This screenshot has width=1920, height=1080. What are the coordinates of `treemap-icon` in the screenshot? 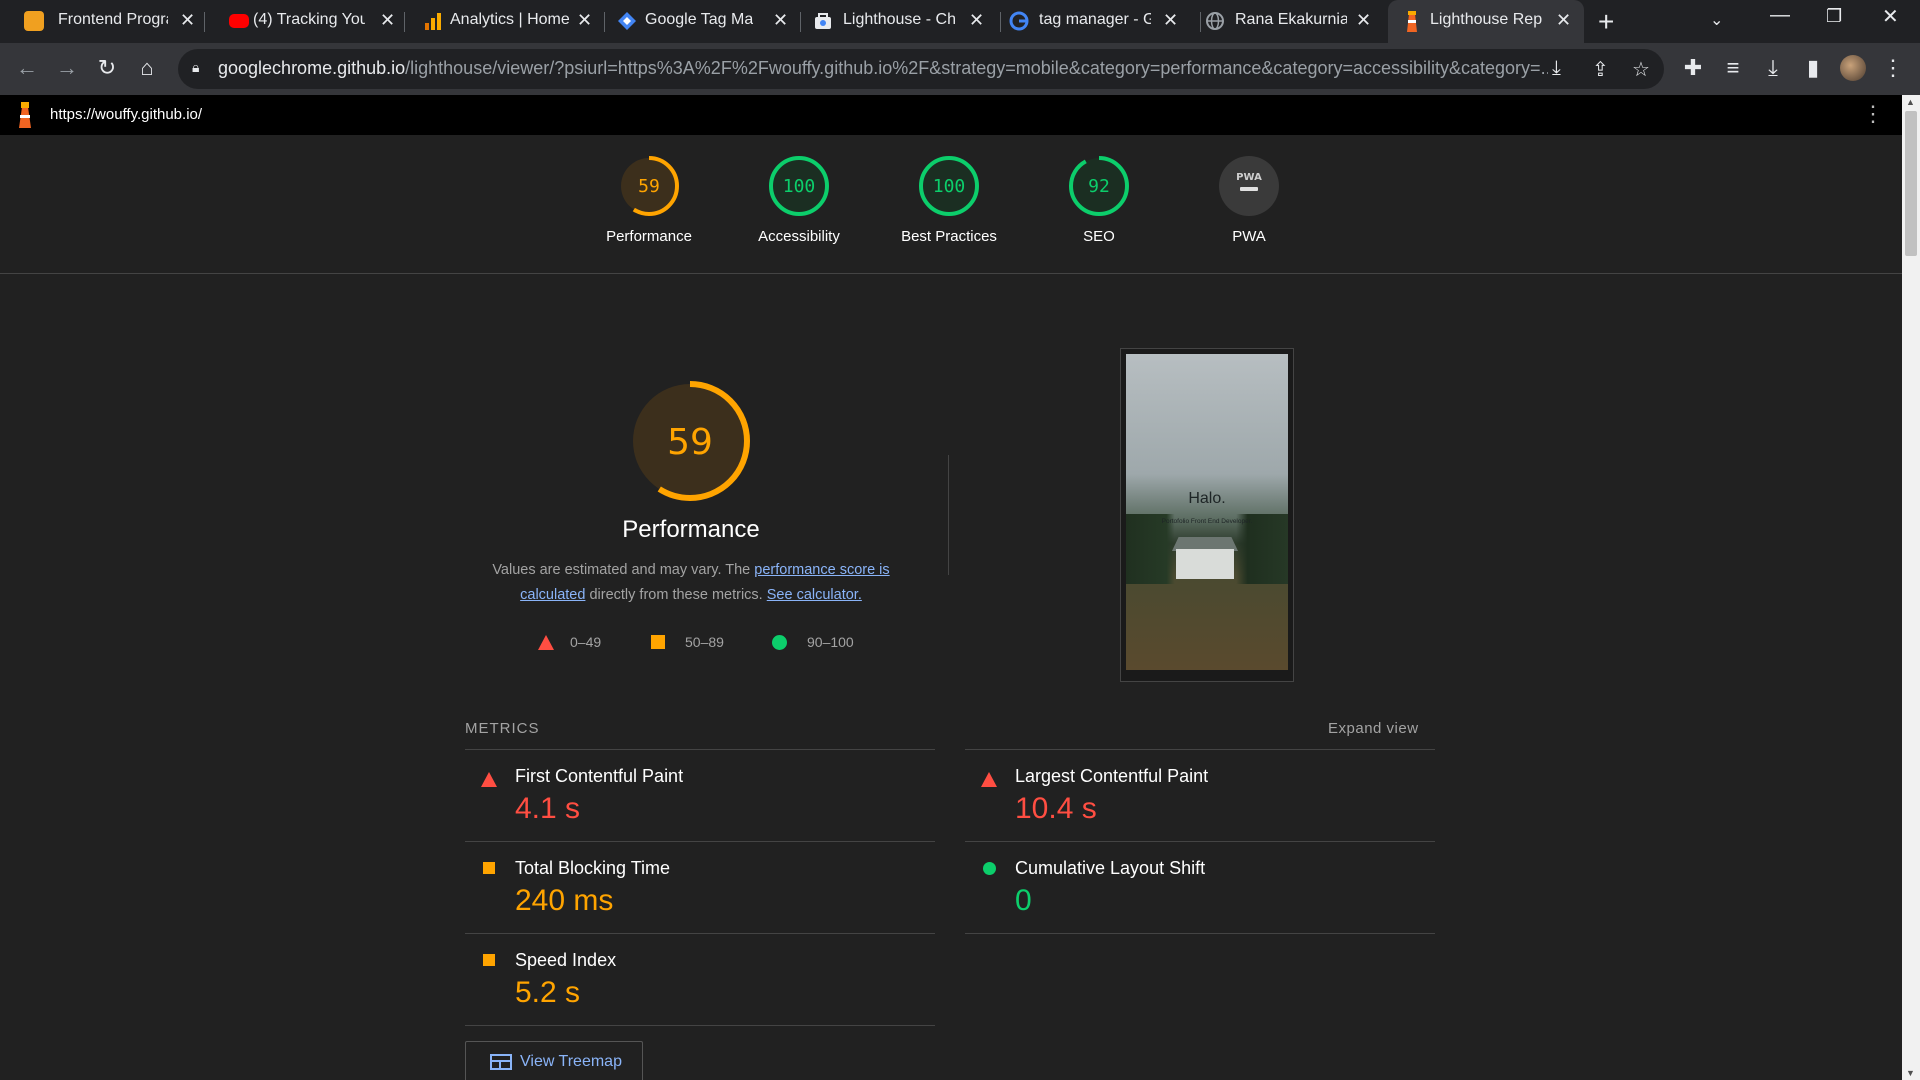 It's located at (501, 1061).